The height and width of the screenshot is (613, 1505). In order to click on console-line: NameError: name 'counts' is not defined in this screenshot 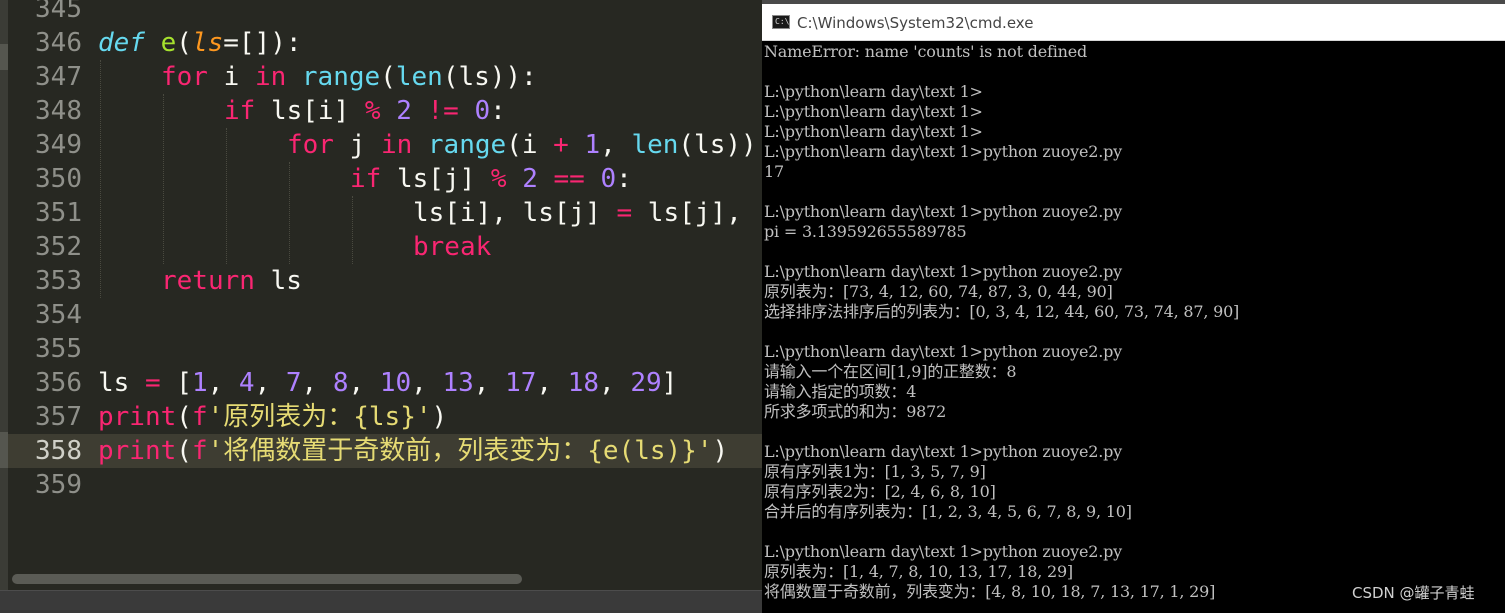, I will do `click(926, 51)`.